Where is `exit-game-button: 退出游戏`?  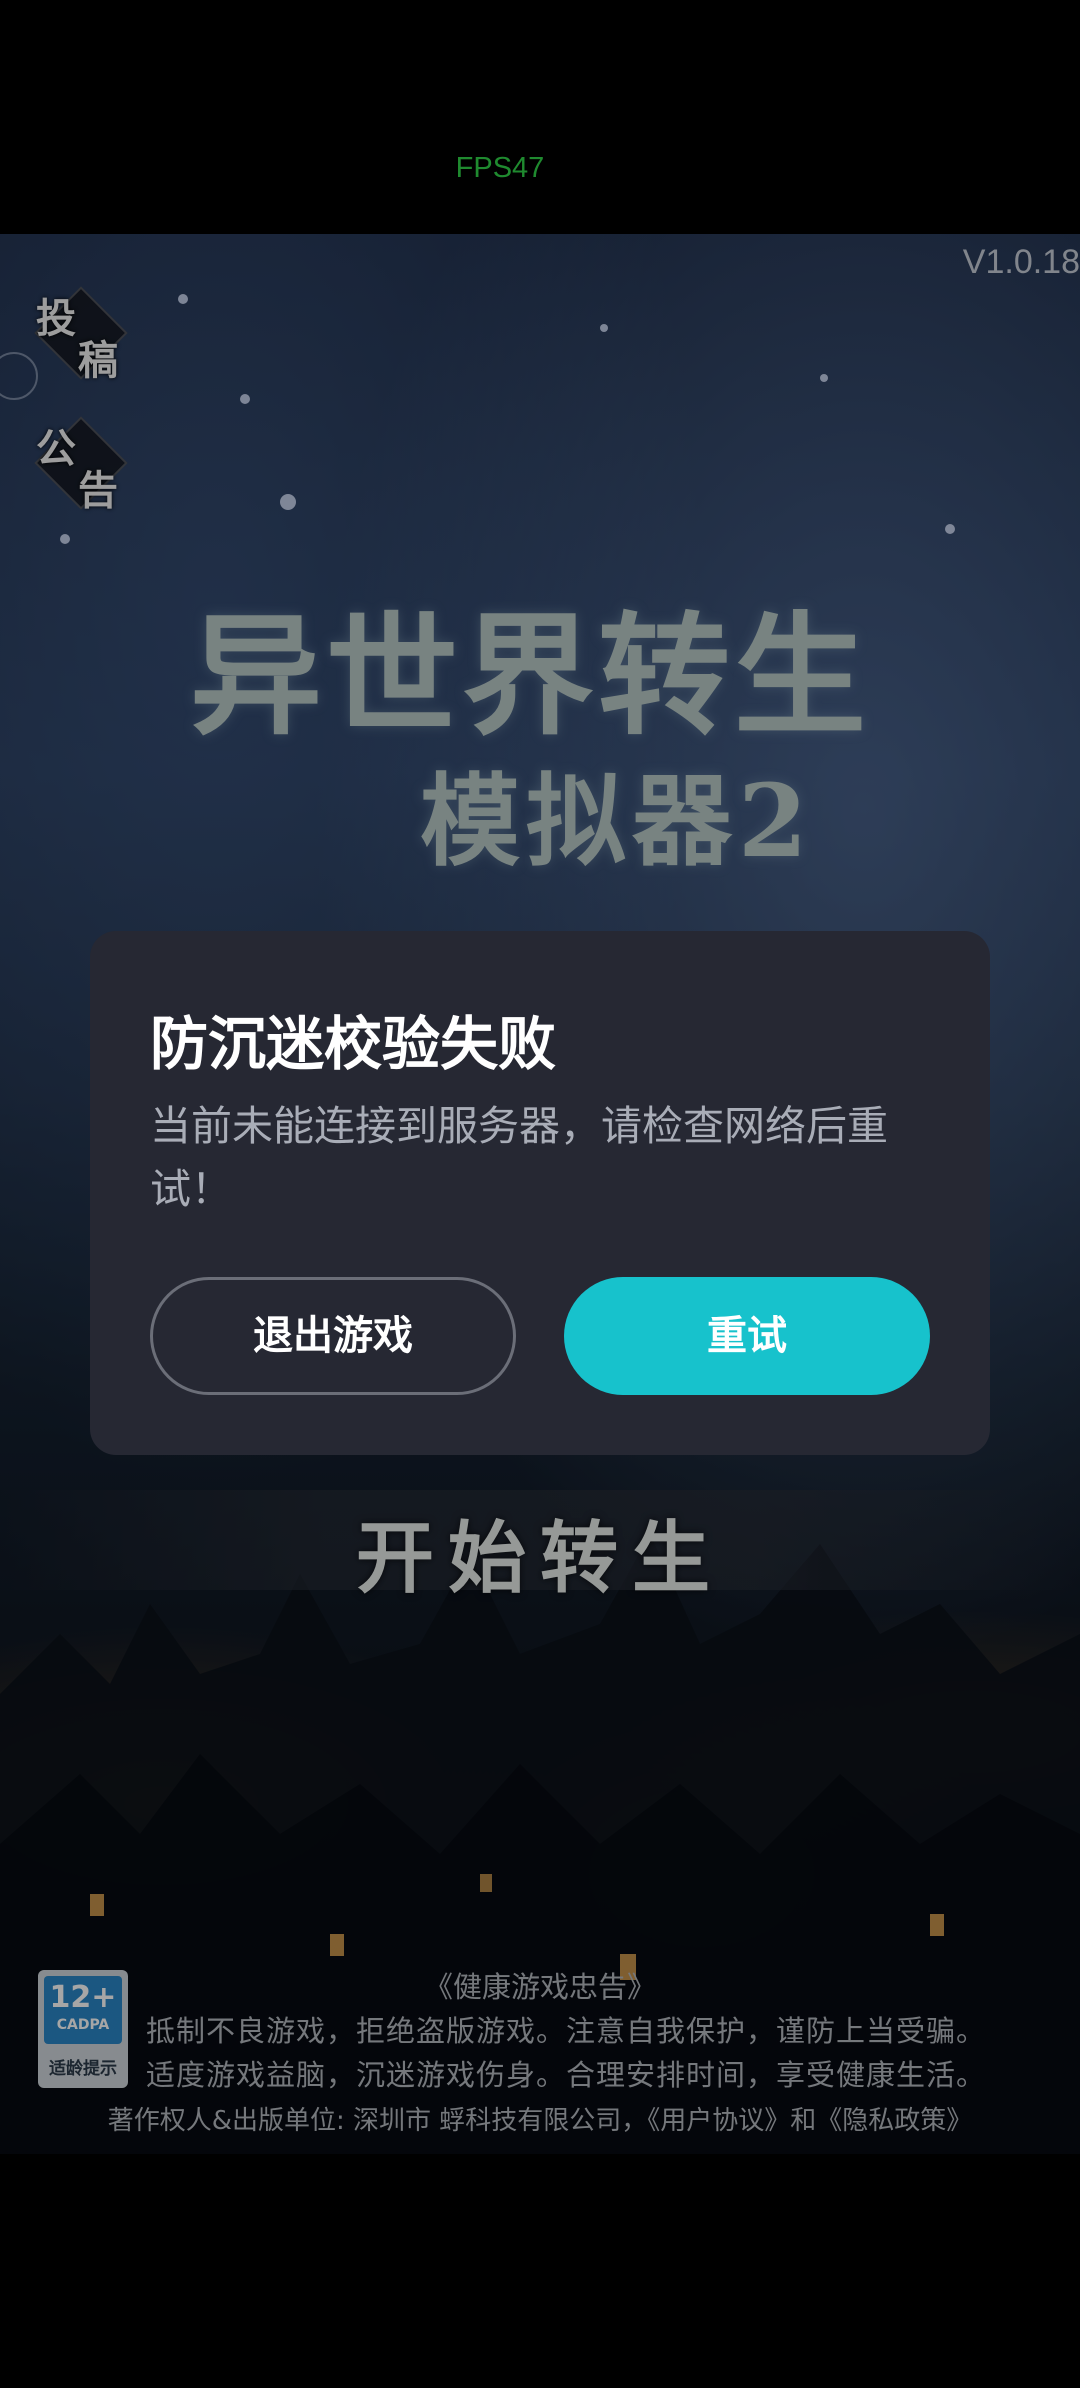 exit-game-button: 退出游戏 is located at coordinates (333, 1336).